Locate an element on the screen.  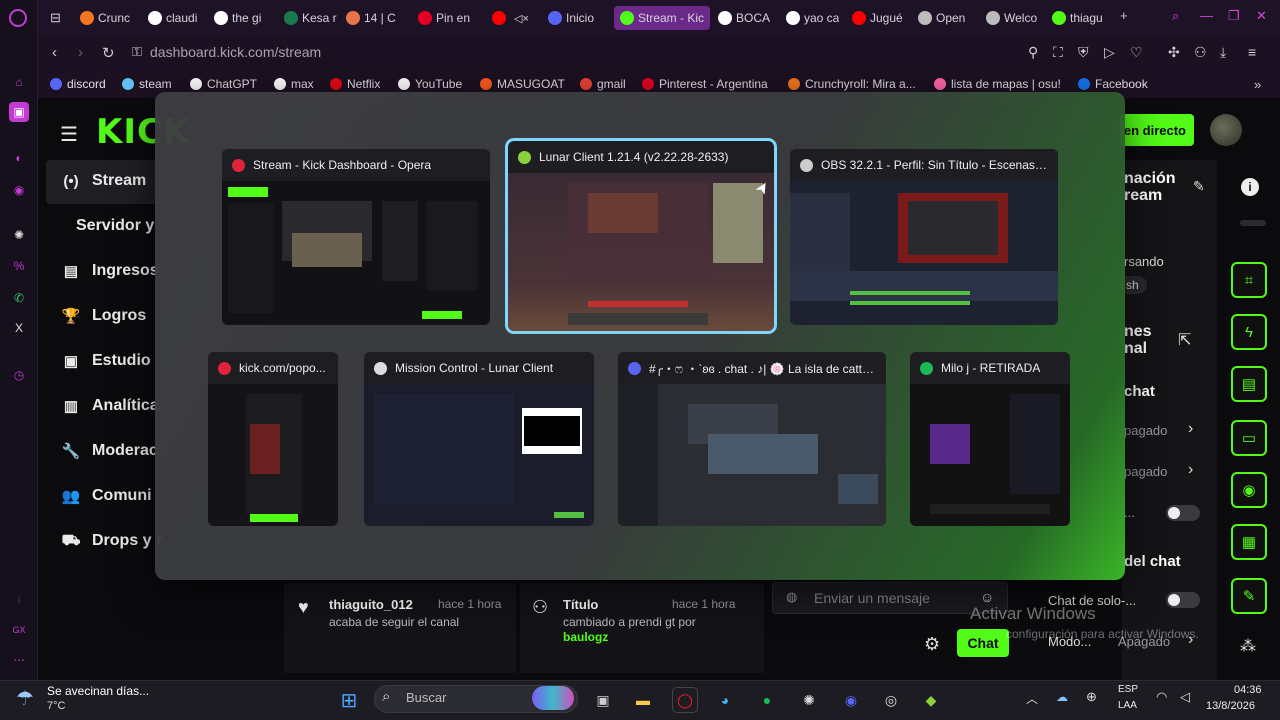
tab: Kesa r is located at coordinates (310, 18).